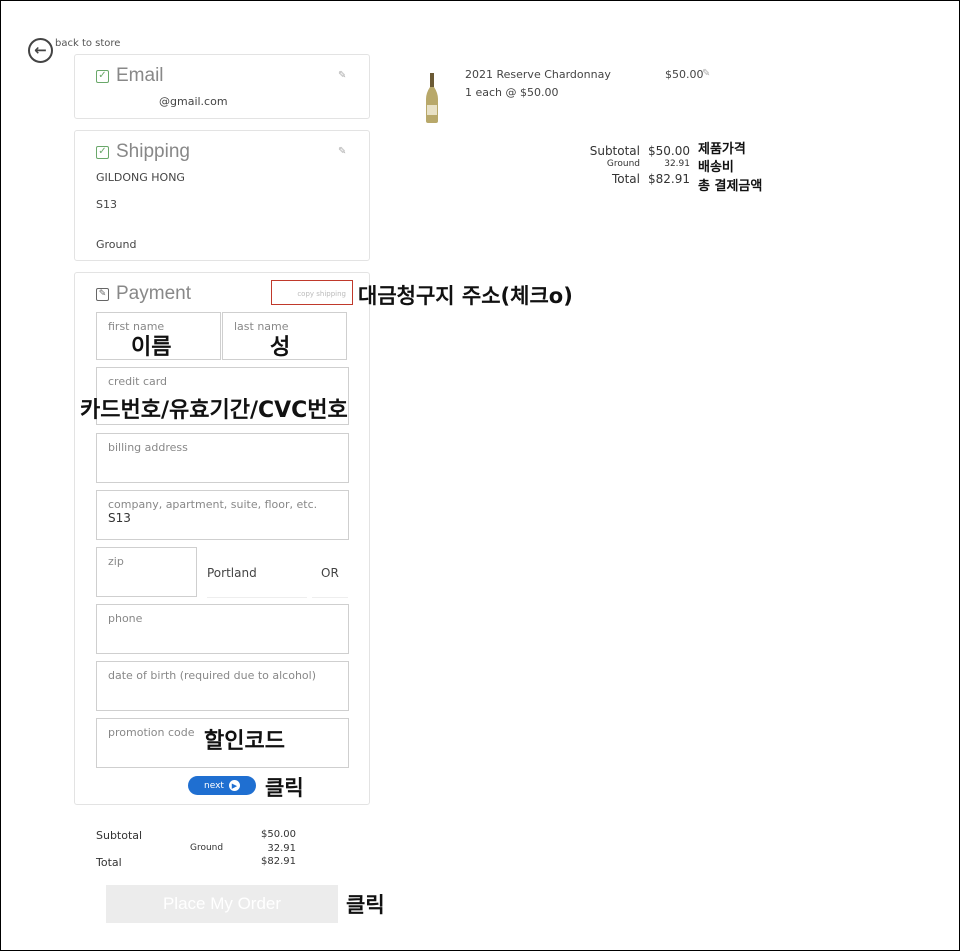 The width and height of the screenshot is (960, 951). Describe the element at coordinates (280, 347) in the screenshot. I see `annotation-last-name: 성` at that location.